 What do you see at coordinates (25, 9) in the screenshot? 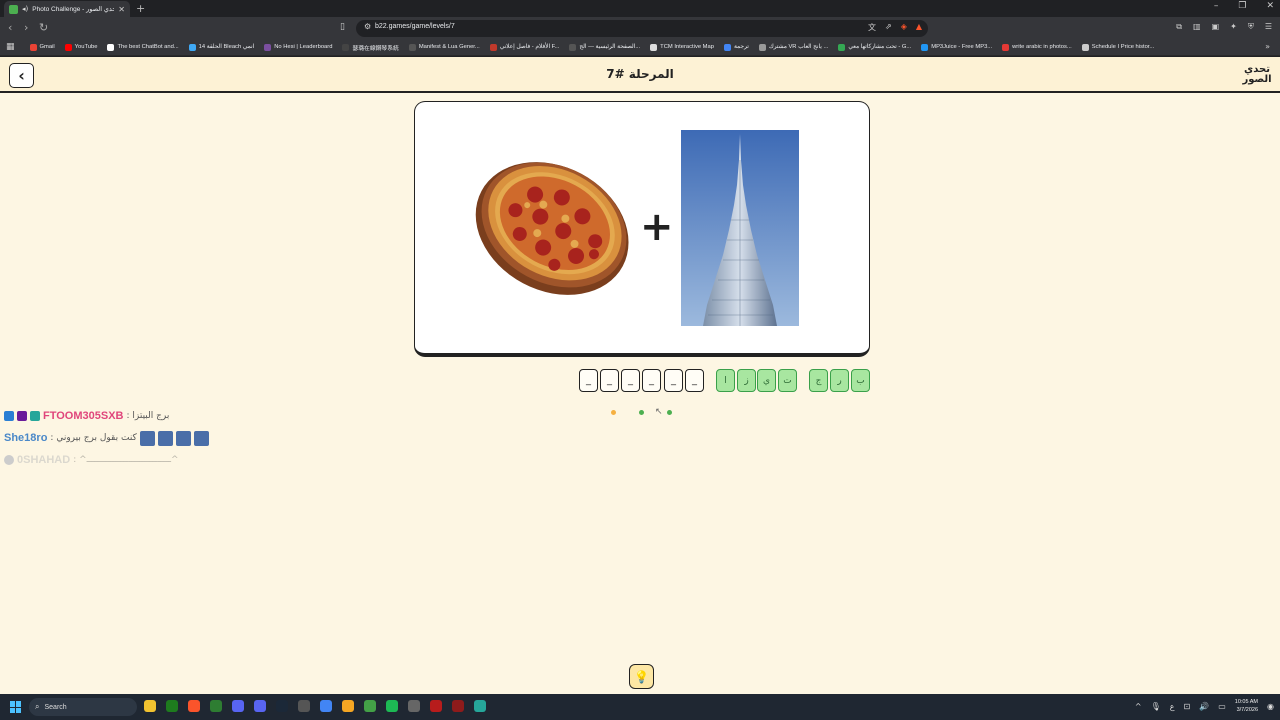
I see `audio-icon: ◂)` at bounding box center [25, 9].